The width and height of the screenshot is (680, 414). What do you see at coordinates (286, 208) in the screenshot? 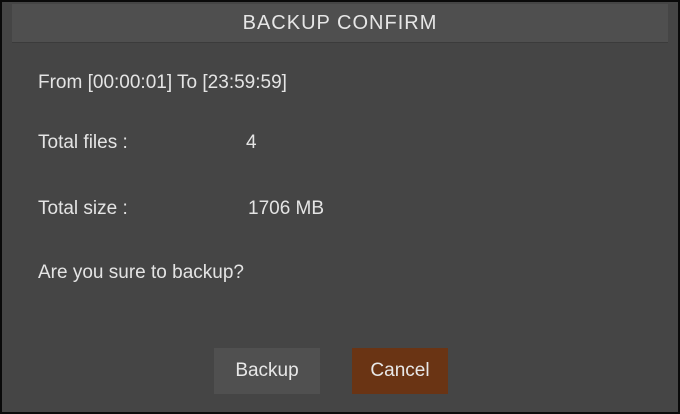
I see `total-size-value: 1706 MB` at bounding box center [286, 208].